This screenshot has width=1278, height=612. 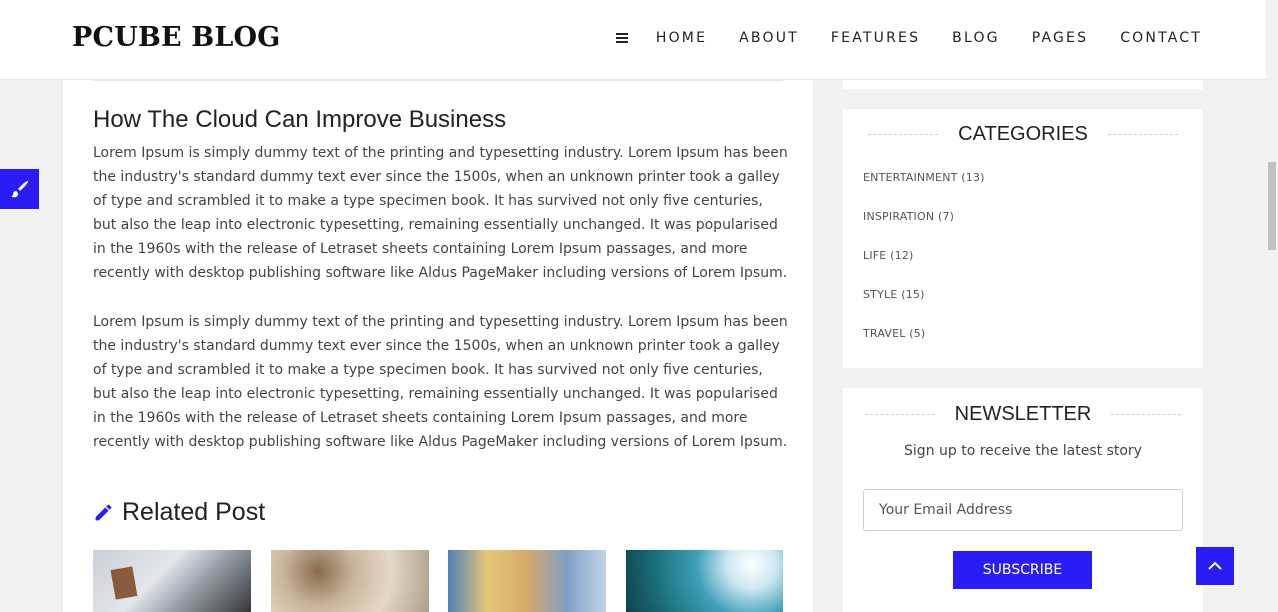 I want to click on categories-heading: CATEGORIES, so click(x=1023, y=134).